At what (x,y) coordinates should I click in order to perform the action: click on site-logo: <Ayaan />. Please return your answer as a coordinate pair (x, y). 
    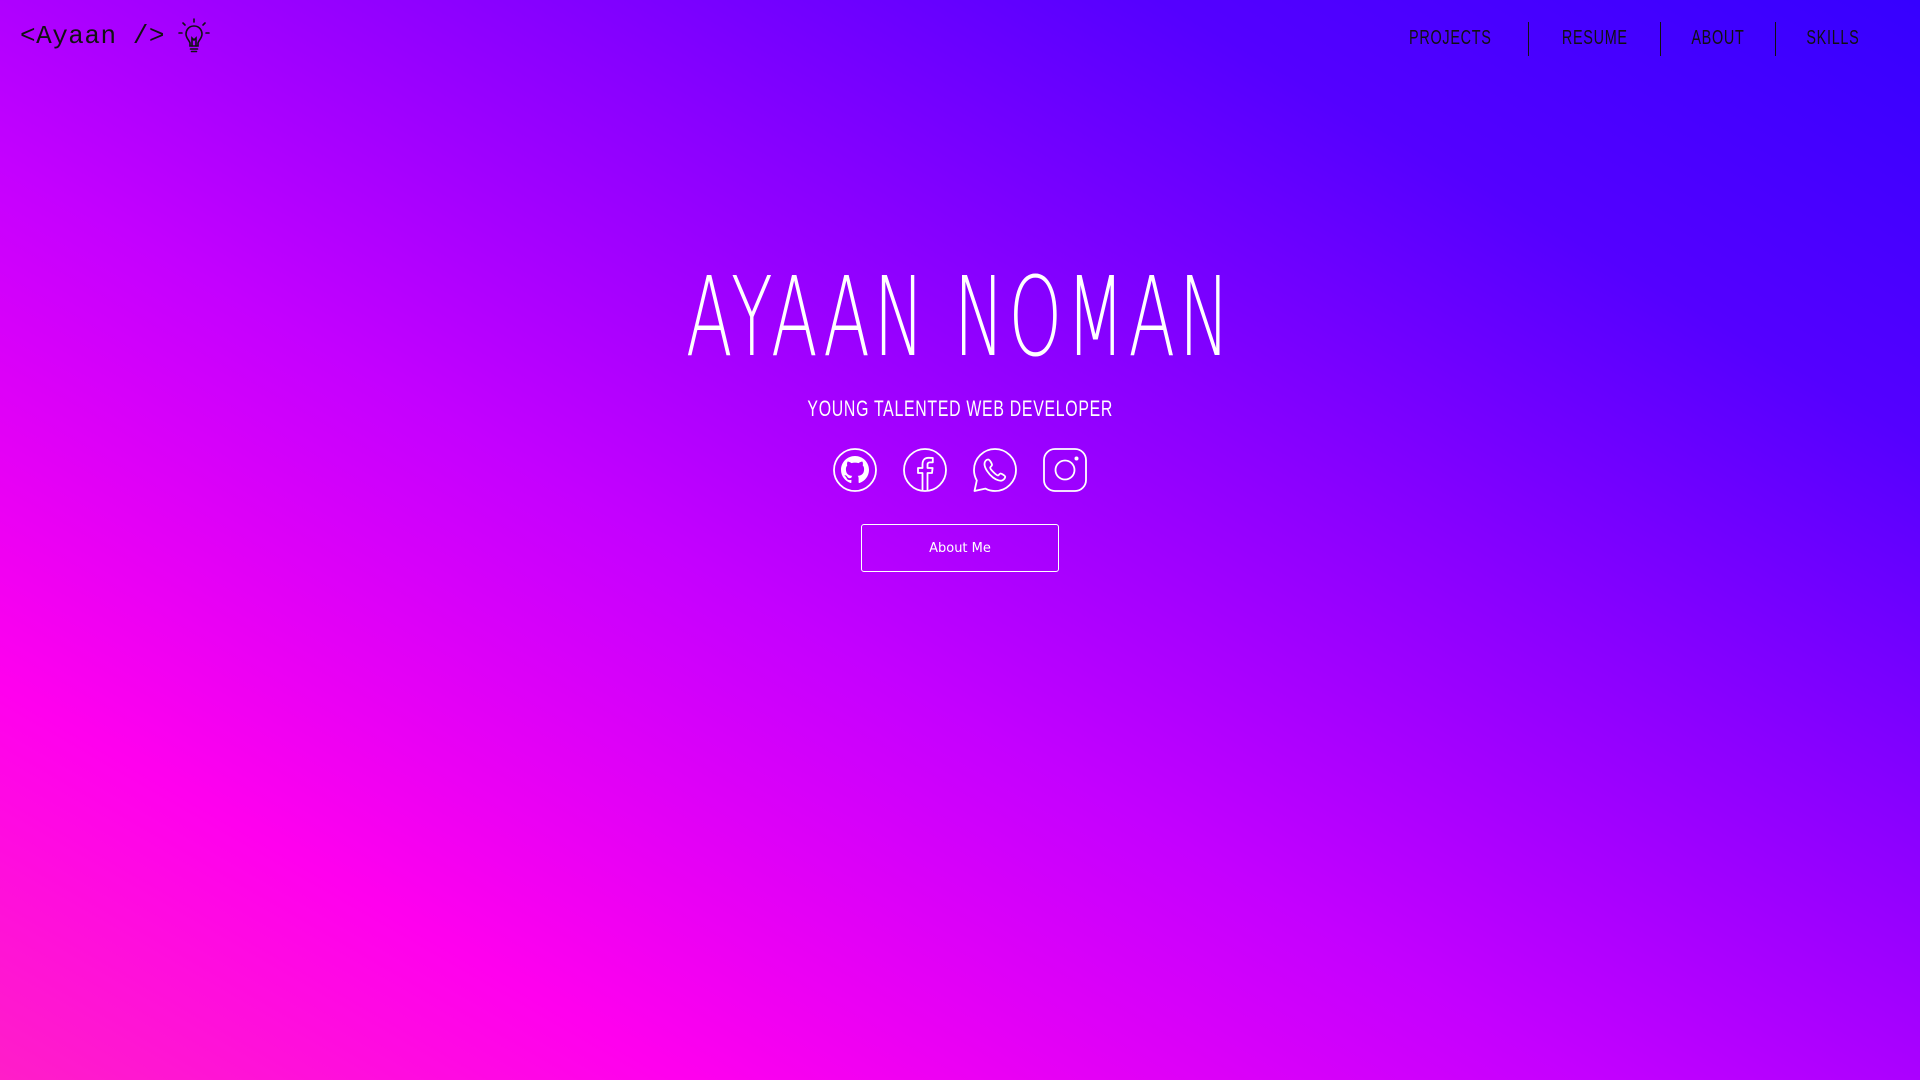
    Looking at the image, I should click on (115, 36).